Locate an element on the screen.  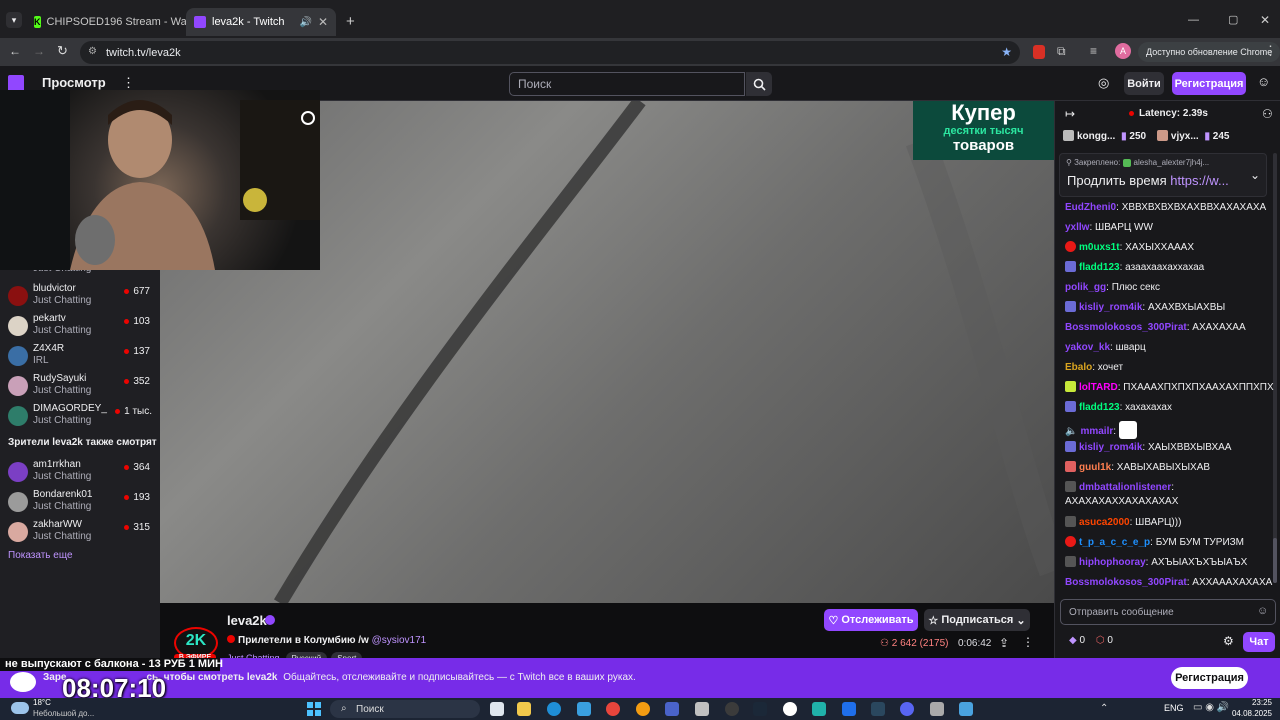
more-menu-icon: ⋮ is located at coordinates (128, 83).